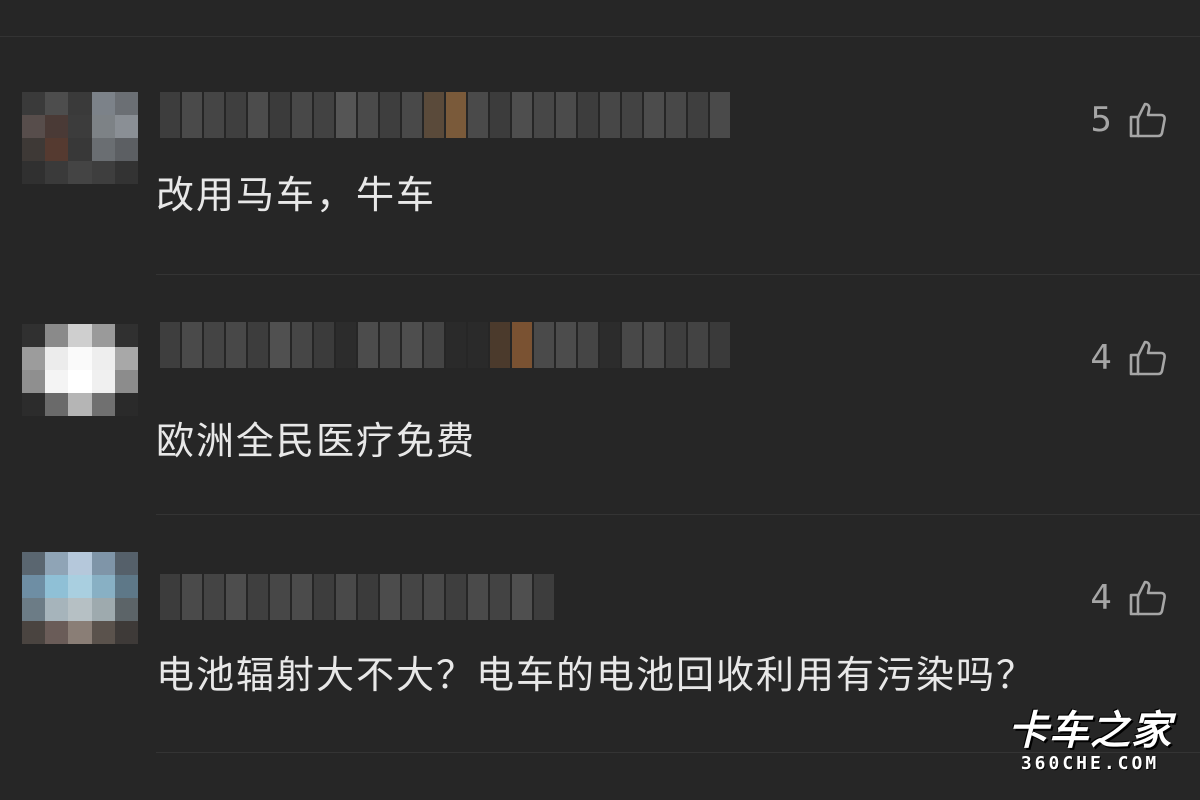 This screenshot has width=1200, height=800. I want to click on comment-text: 改用马车，牛车, so click(296, 195).